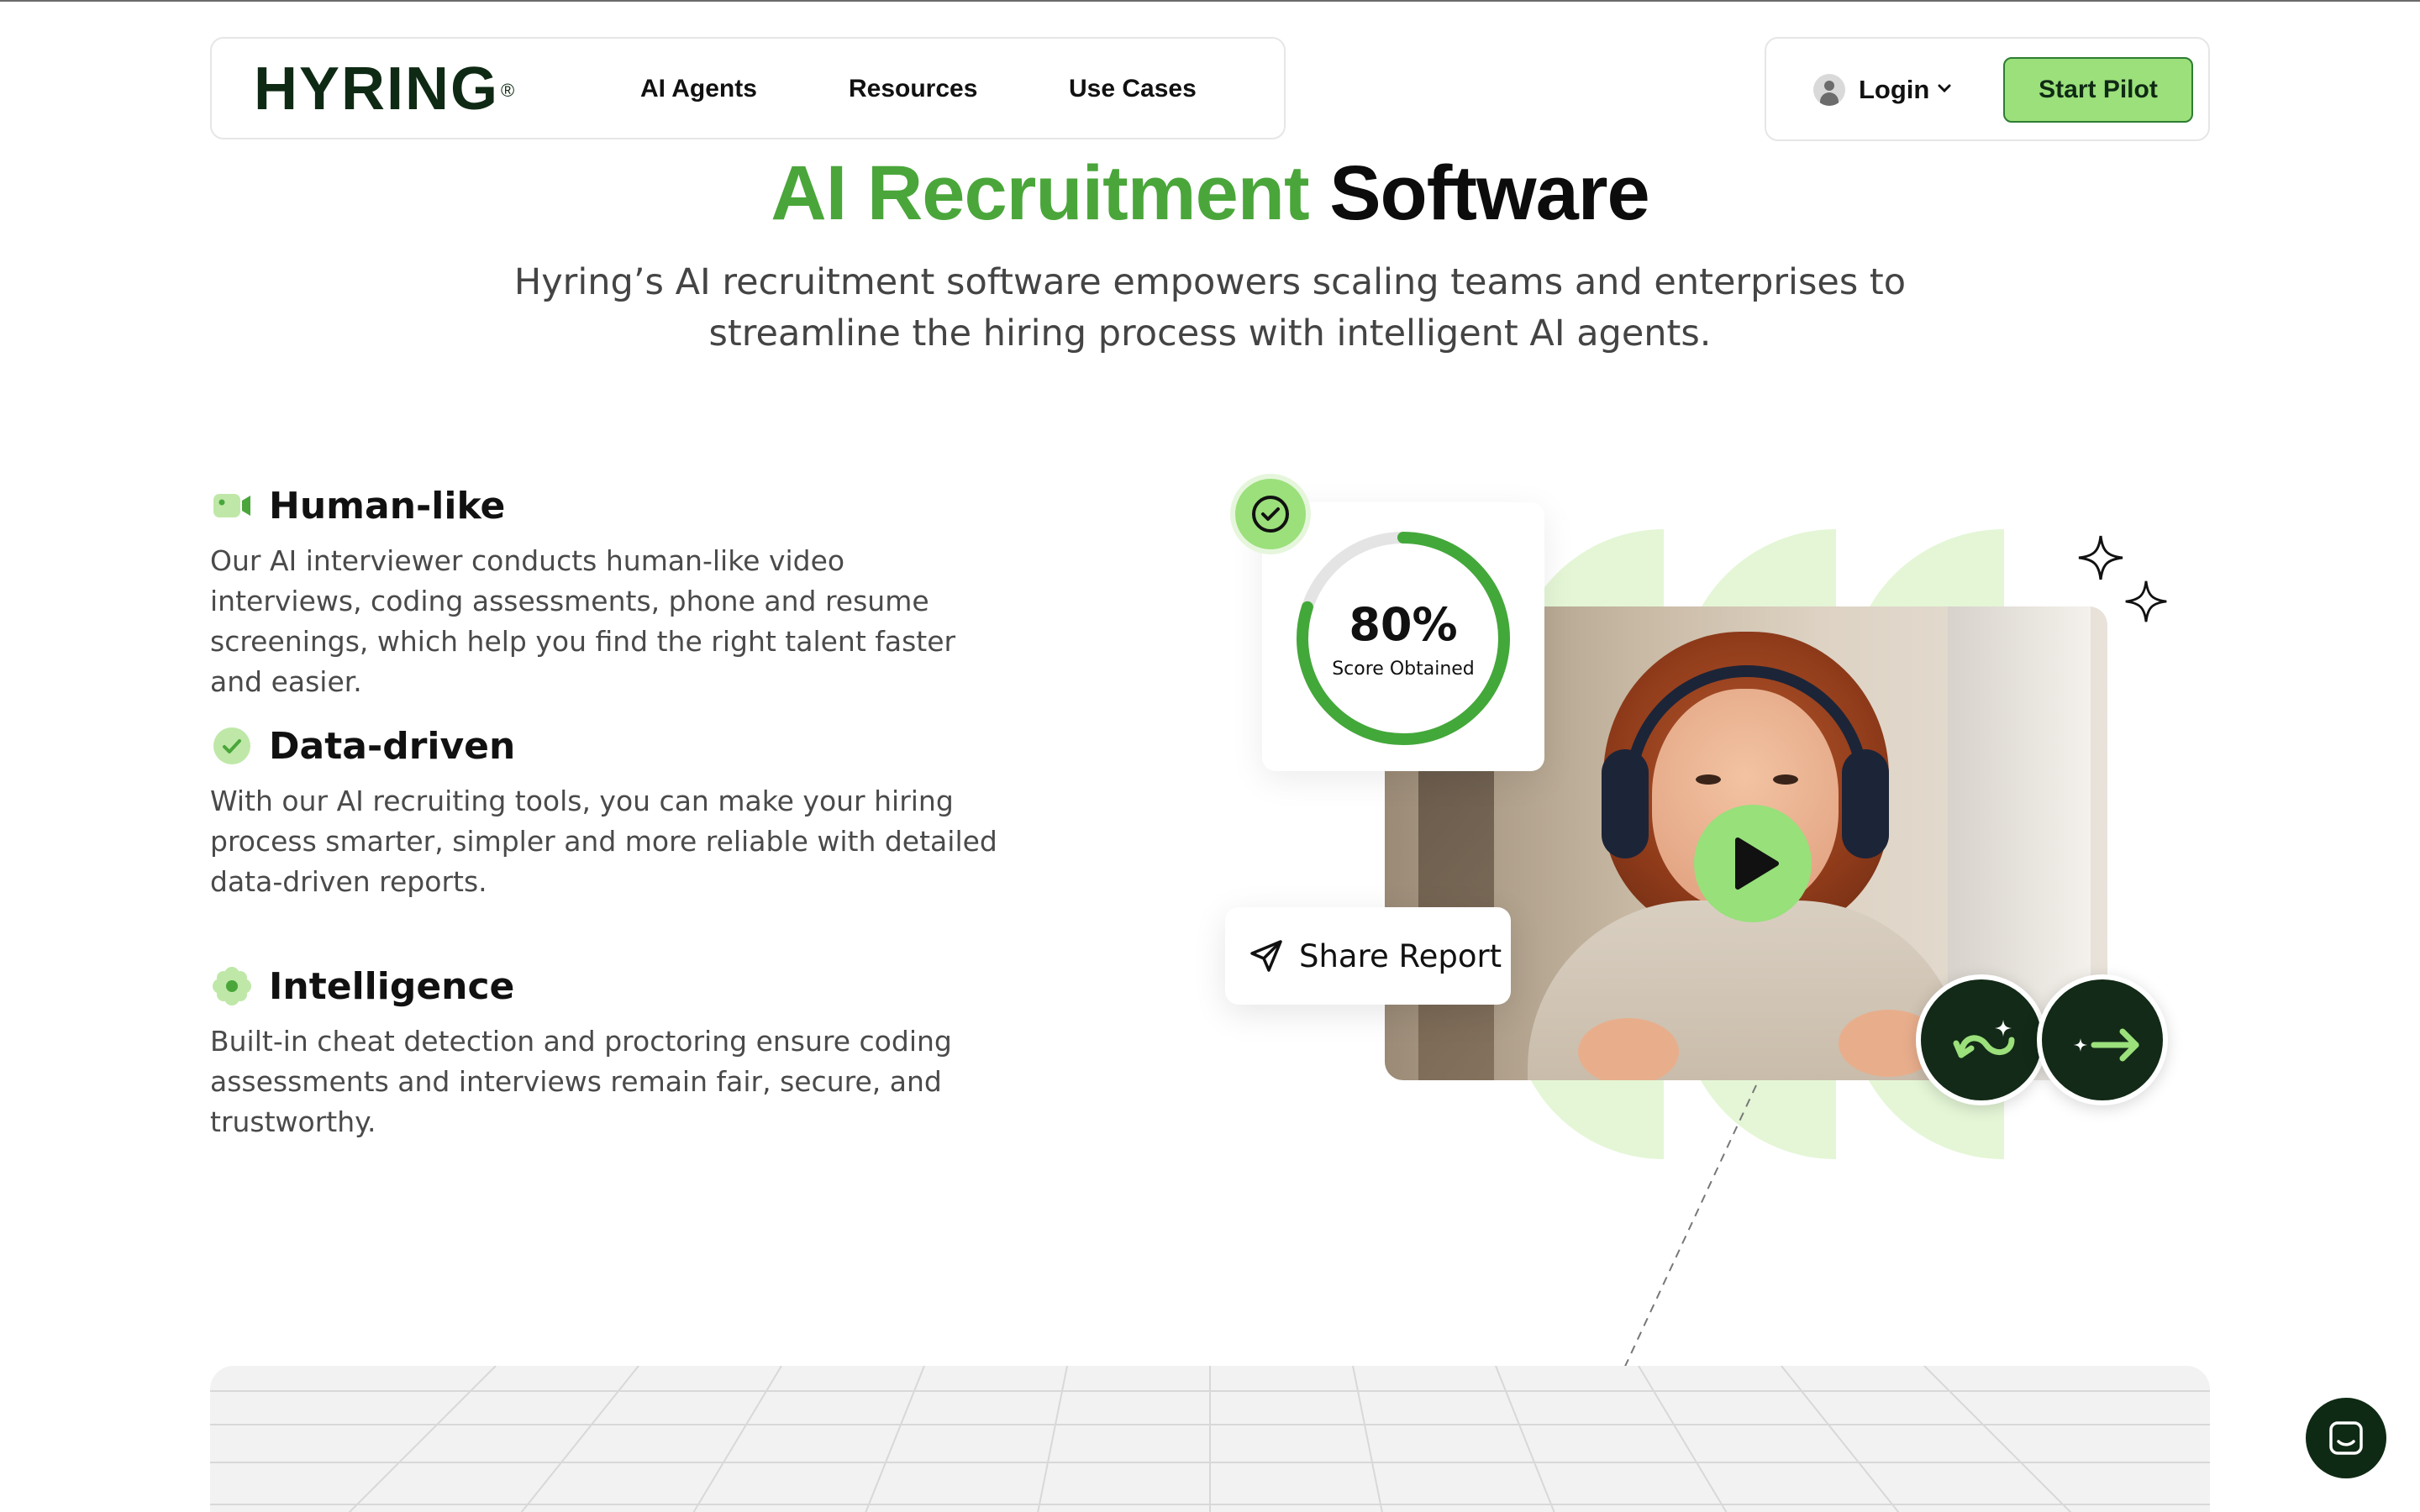 Image resolution: width=2420 pixels, height=1512 pixels. What do you see at coordinates (1401, 955) in the screenshot?
I see `share-report-label: Share Report` at bounding box center [1401, 955].